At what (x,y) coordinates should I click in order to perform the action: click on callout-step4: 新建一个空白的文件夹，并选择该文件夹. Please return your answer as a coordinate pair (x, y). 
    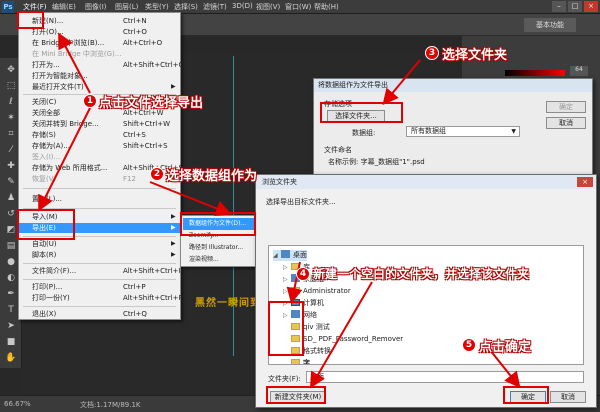
    Looking at the image, I should click on (421, 274).